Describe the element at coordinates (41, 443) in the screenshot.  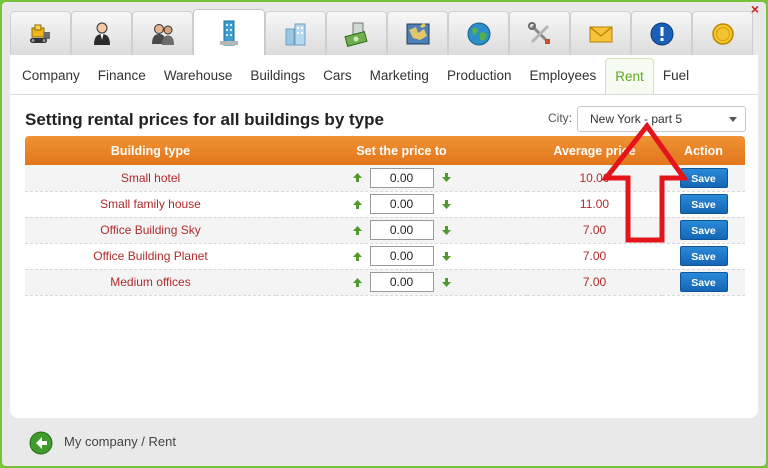
I see `back-arrow-icon` at that location.